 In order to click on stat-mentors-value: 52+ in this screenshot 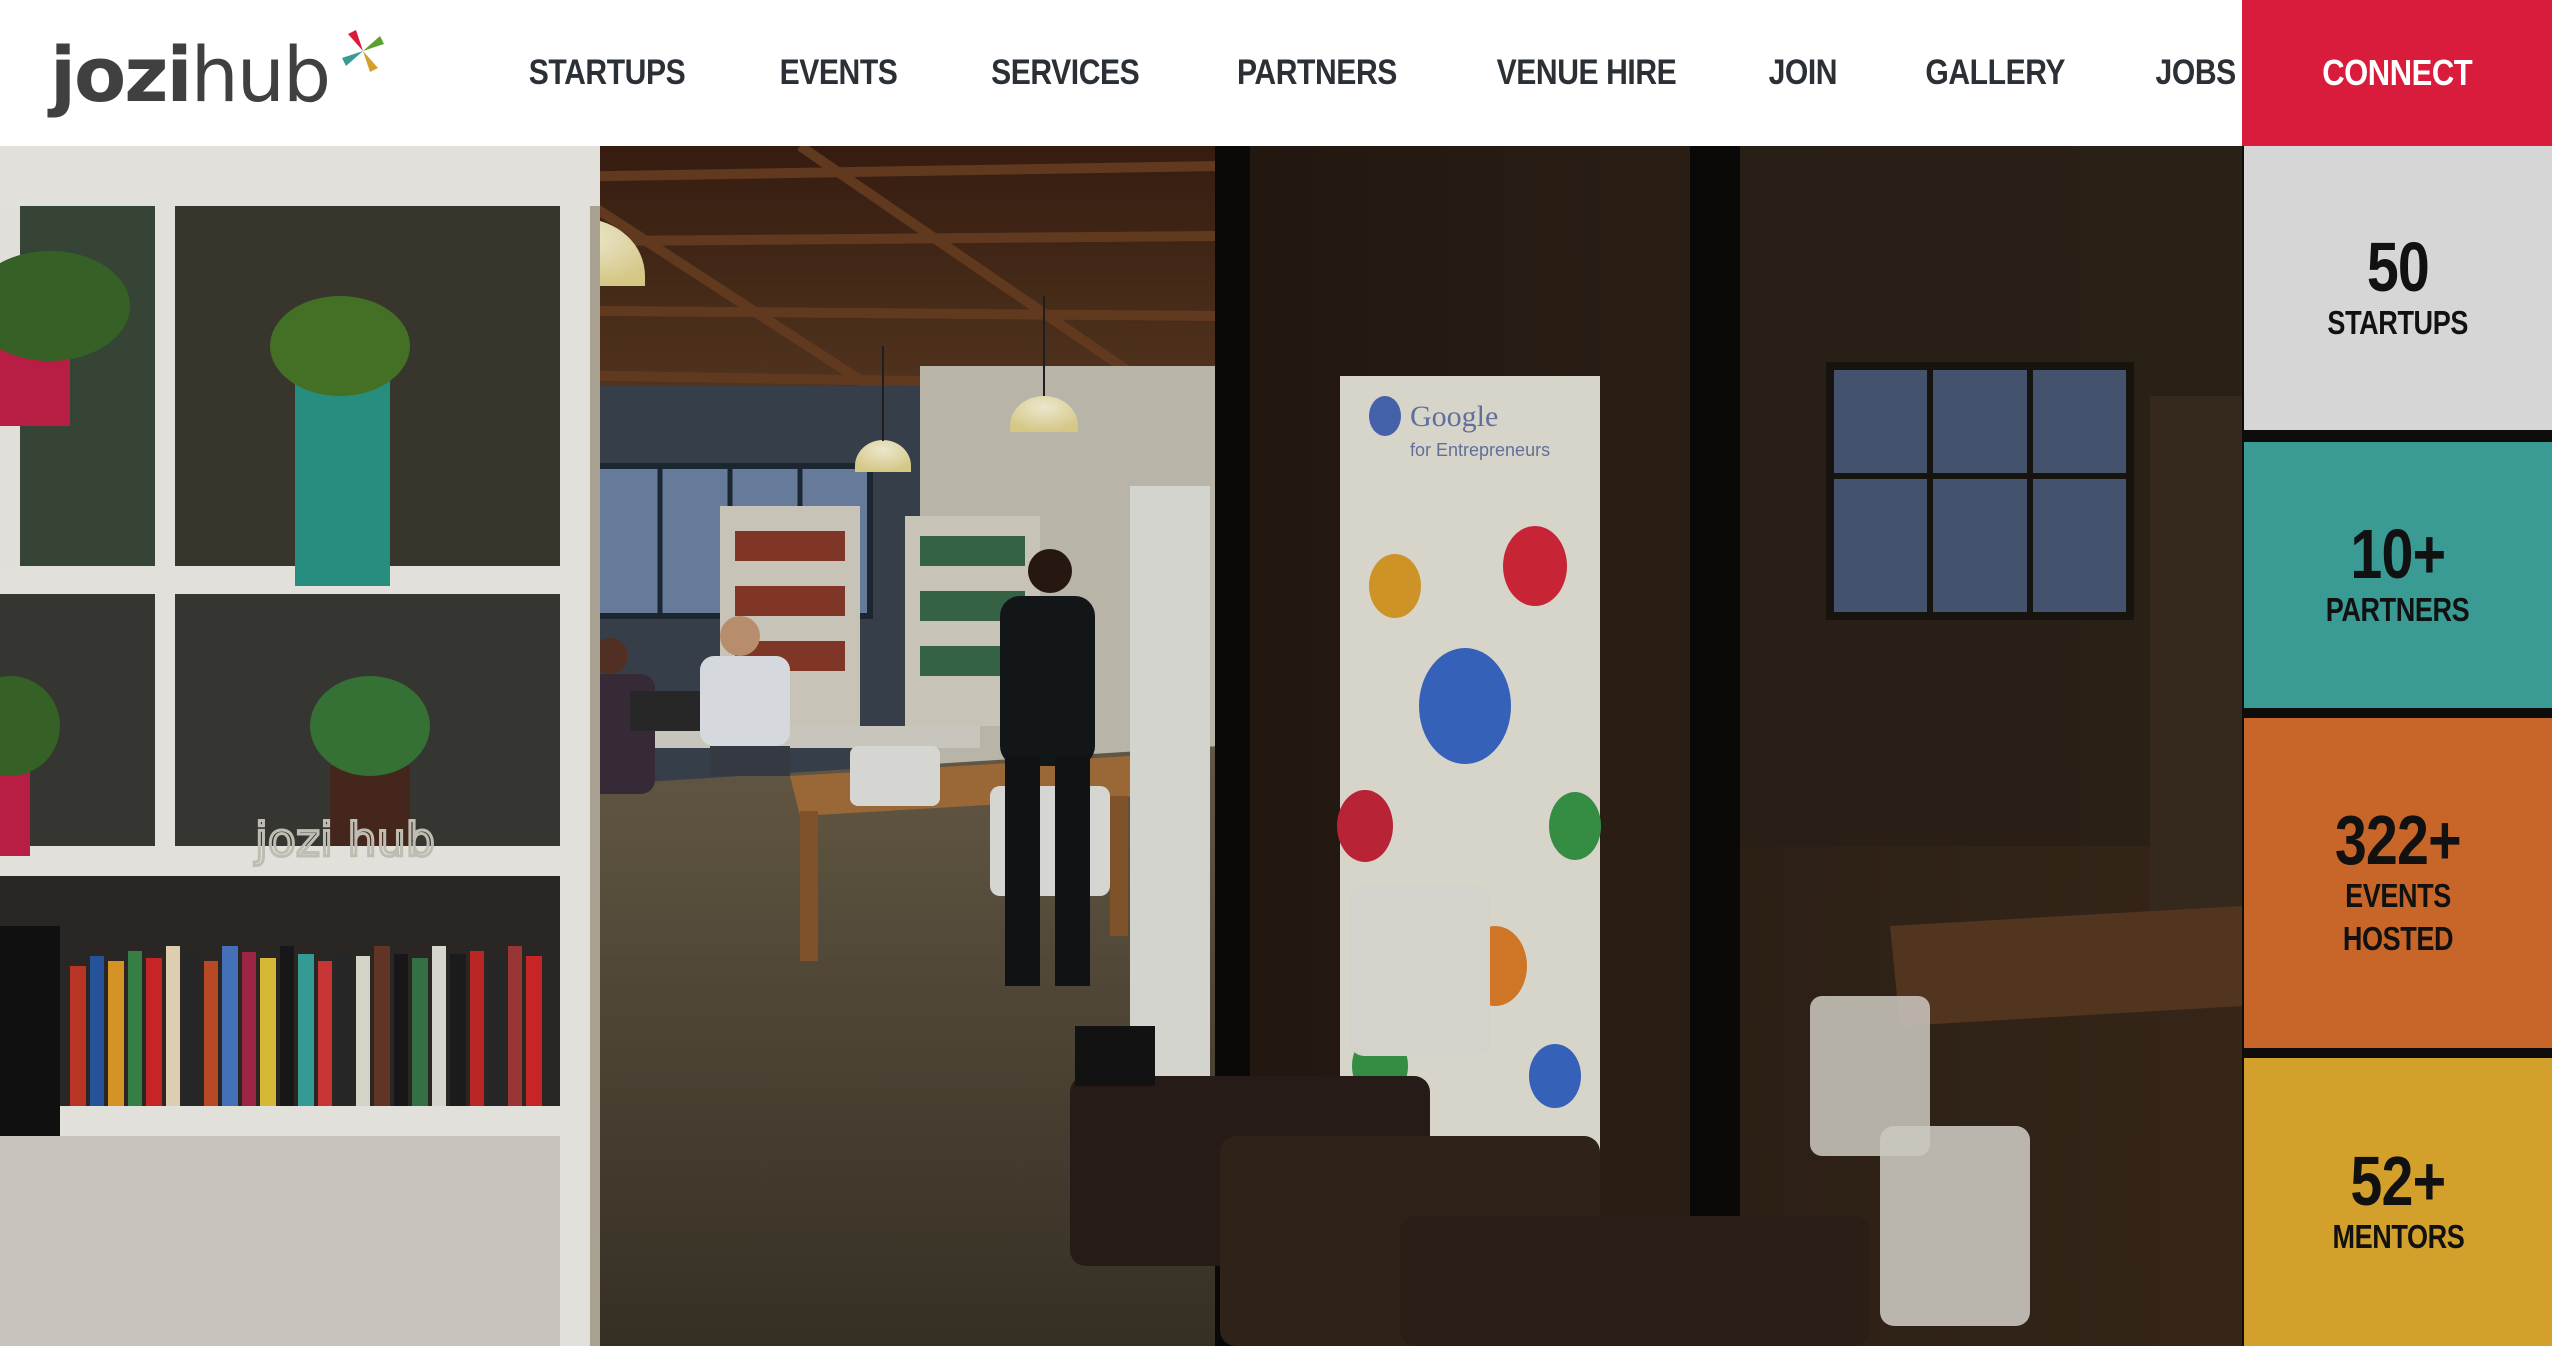, I will do `click(2398, 1180)`.